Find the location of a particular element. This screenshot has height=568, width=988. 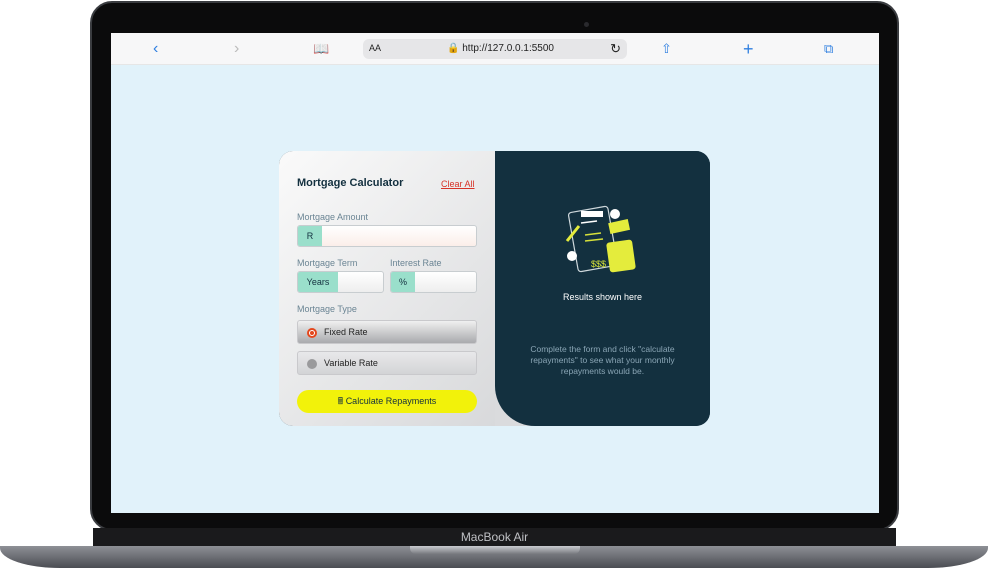

clear-all-link: Clear All is located at coordinates (458, 184).